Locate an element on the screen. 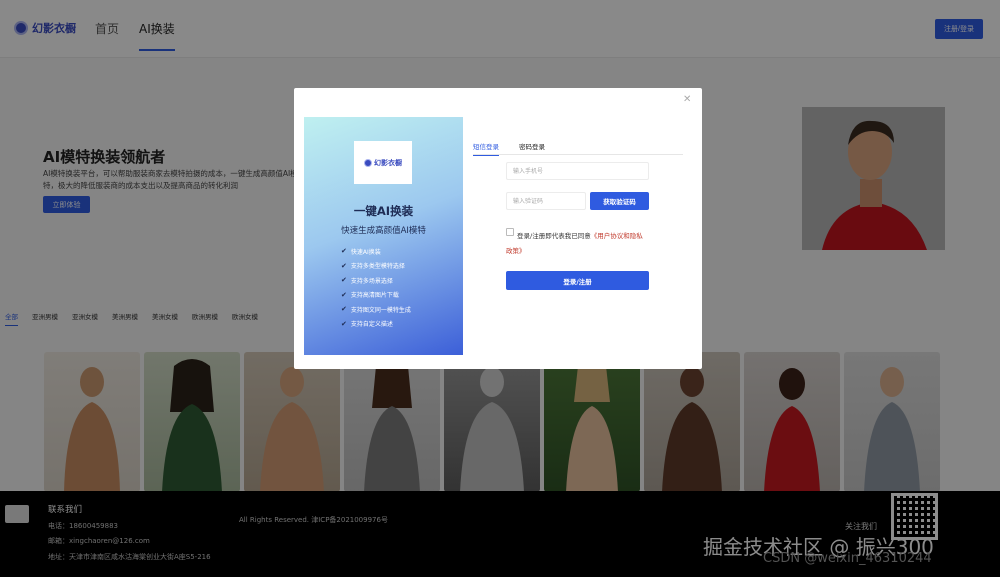 This screenshot has width=1000, height=577. get-code-button: 获取验证码 is located at coordinates (619, 201).